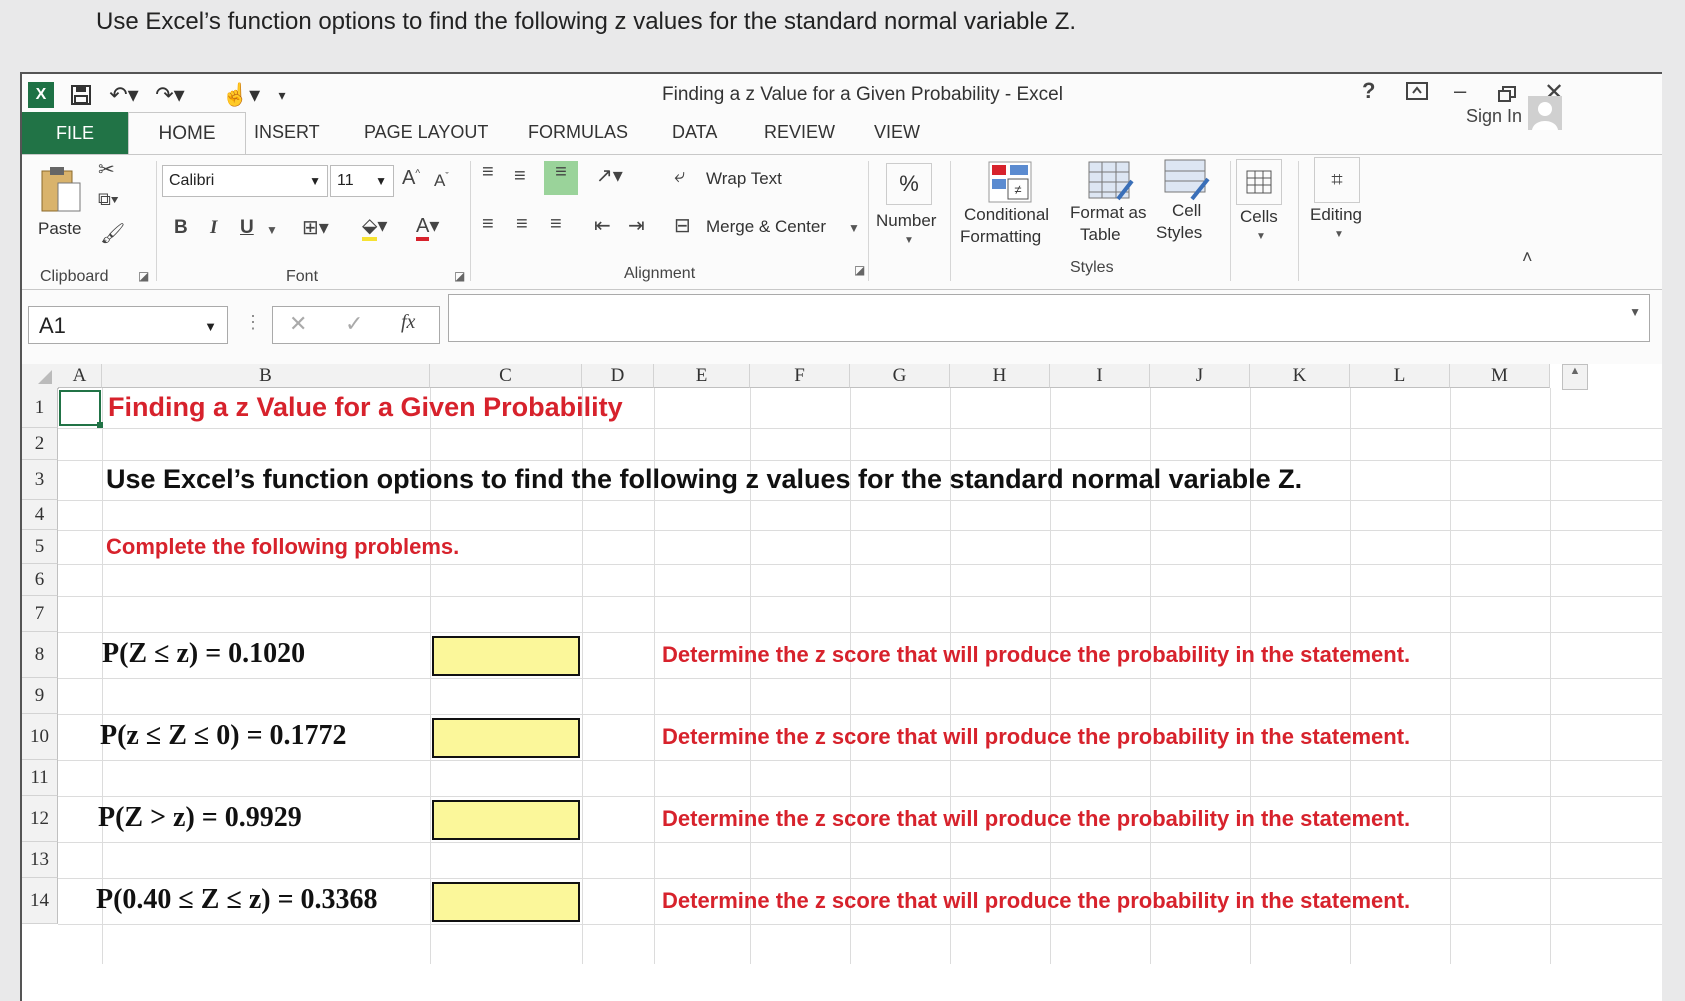 This screenshot has height=1001, width=1685. Describe the element at coordinates (253, 322) in the screenshot. I see `formula-bar-grip-icon: ⋮` at that location.